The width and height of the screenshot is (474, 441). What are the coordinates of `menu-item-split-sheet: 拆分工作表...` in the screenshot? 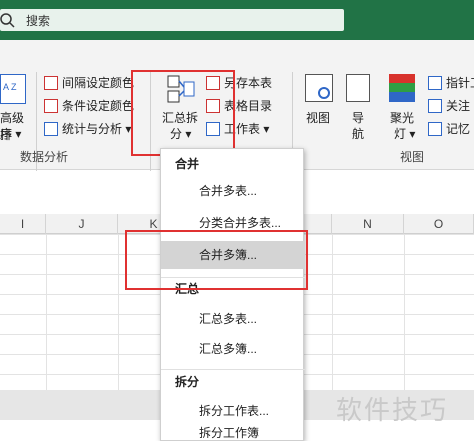 It's located at (233, 411).